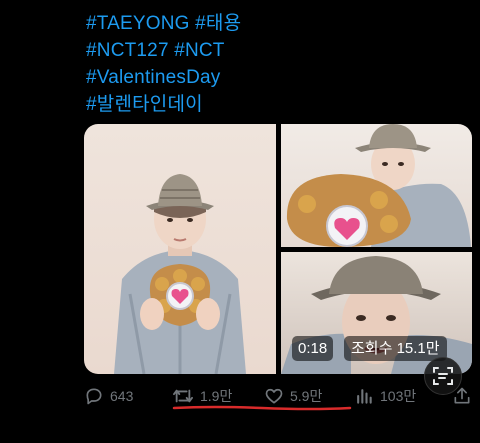  What do you see at coordinates (108, 396) in the screenshot?
I see `reply-action: 643` at bounding box center [108, 396].